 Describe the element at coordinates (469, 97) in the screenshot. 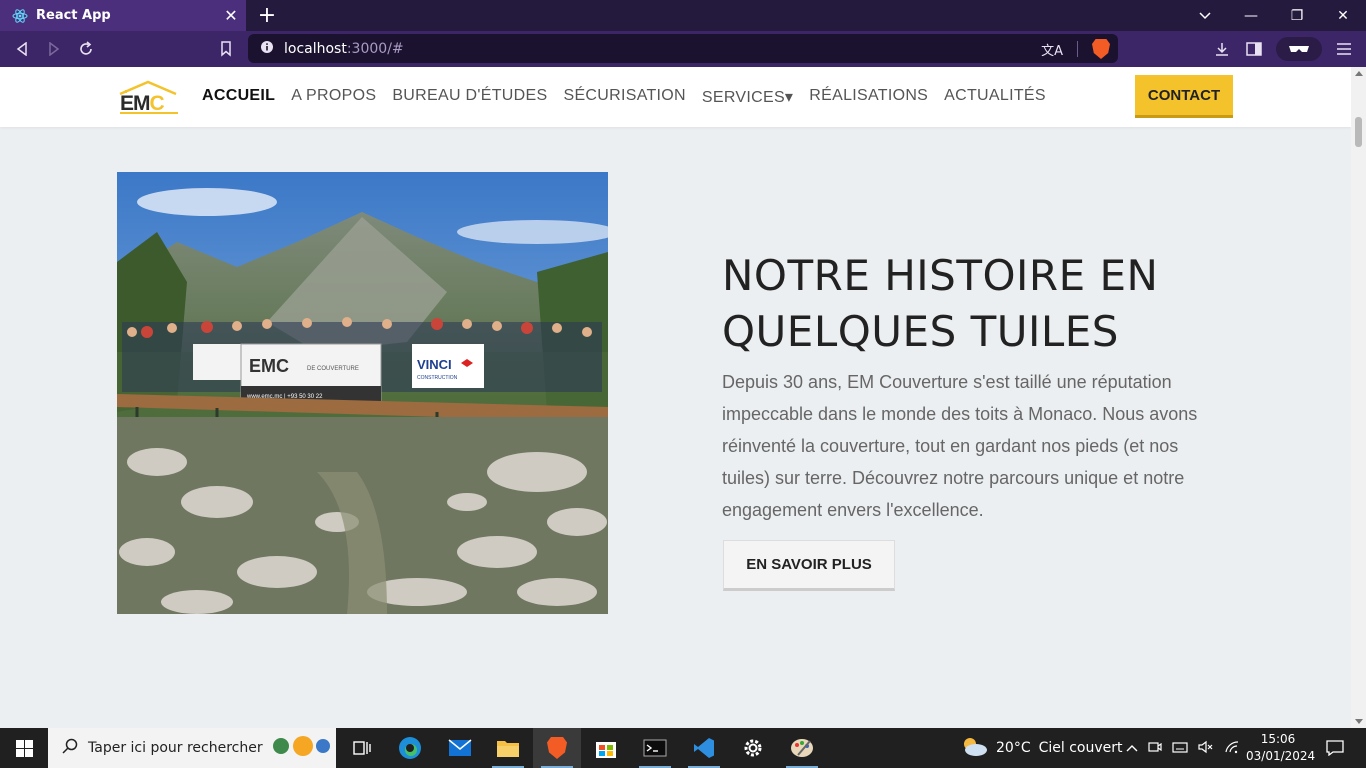

I see `nav-bureau-etudes: BUREAU D'ÉTUDES` at that location.